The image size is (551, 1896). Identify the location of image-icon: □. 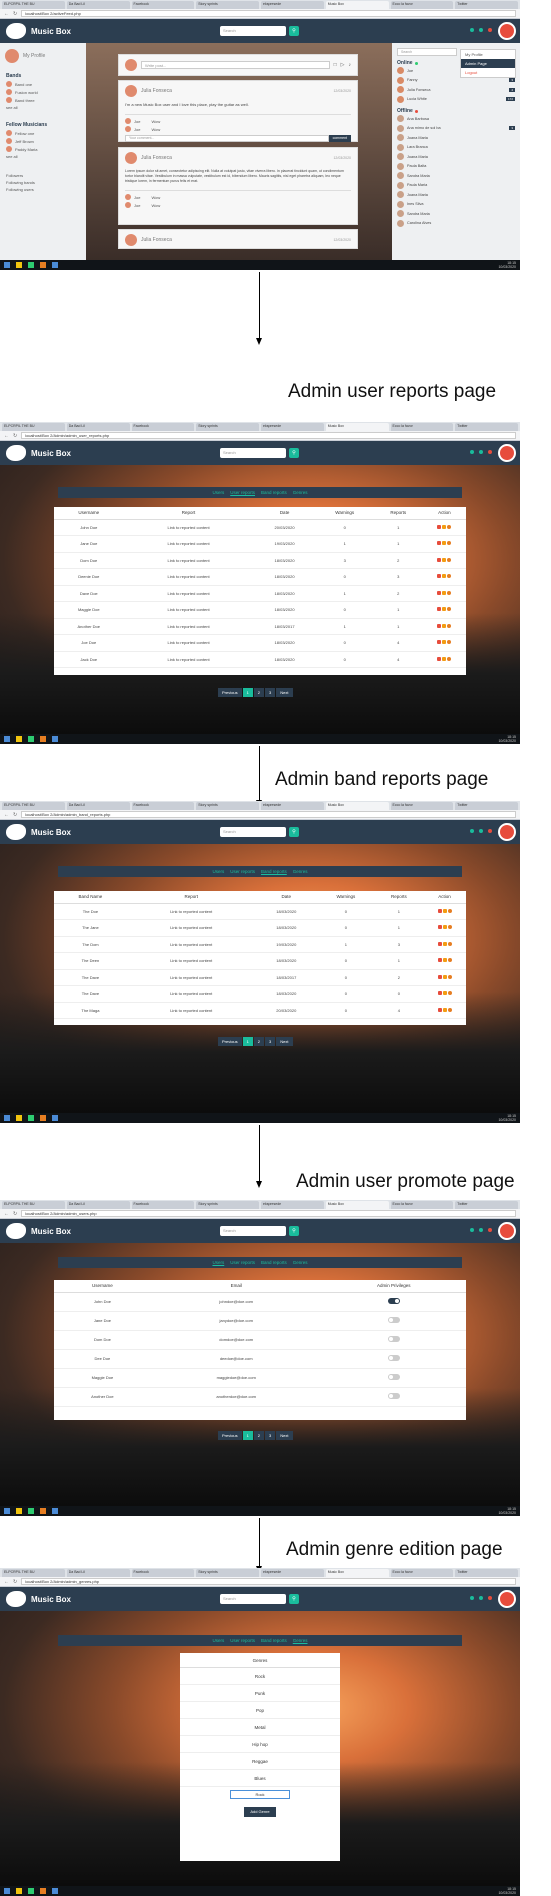
(335, 65).